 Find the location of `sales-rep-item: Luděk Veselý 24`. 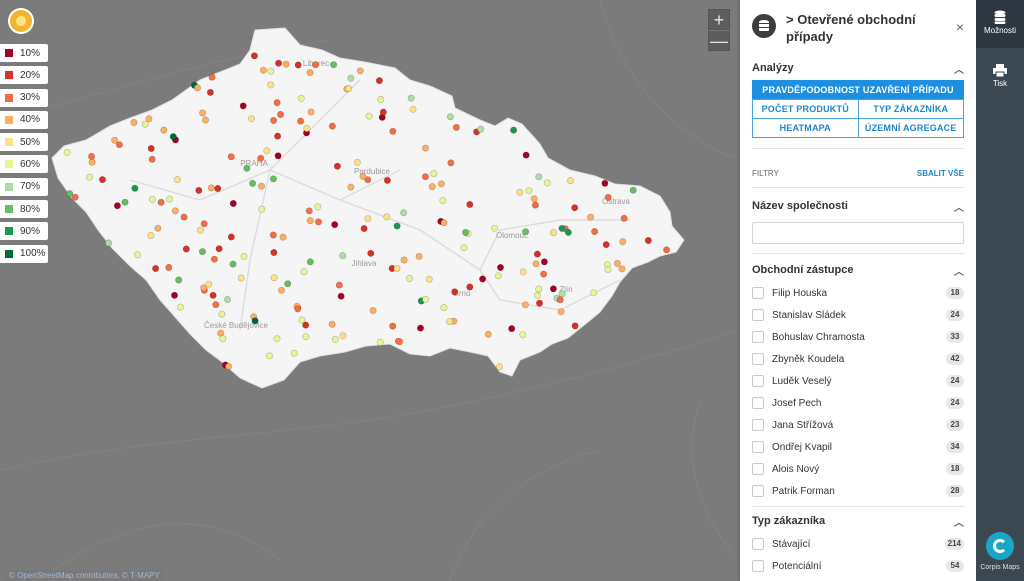

sales-rep-item: Luděk Veselý 24 is located at coordinates (858, 381).